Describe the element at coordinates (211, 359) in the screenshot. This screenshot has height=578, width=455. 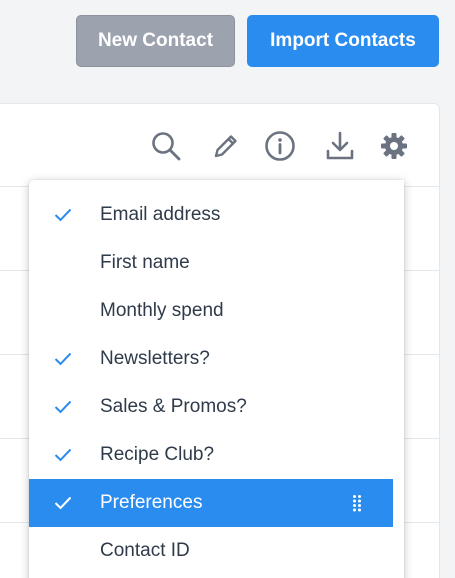
I see `menu-item-newsletters: Newsletters?` at that location.